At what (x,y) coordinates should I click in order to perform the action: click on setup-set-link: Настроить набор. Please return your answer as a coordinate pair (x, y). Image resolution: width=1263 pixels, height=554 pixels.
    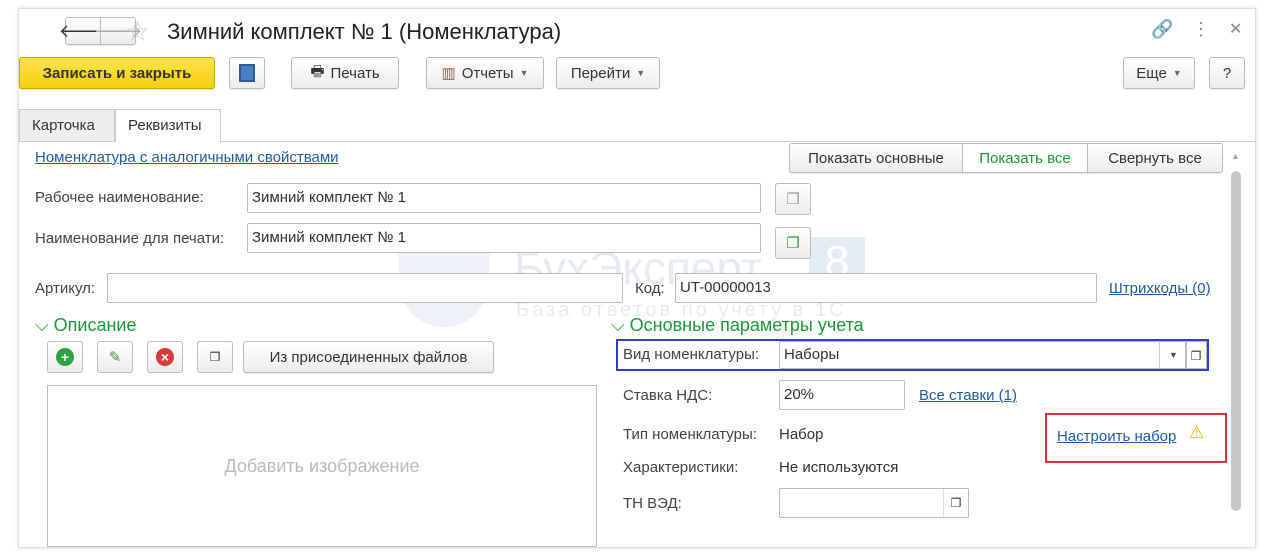
    Looking at the image, I should click on (1116, 436).